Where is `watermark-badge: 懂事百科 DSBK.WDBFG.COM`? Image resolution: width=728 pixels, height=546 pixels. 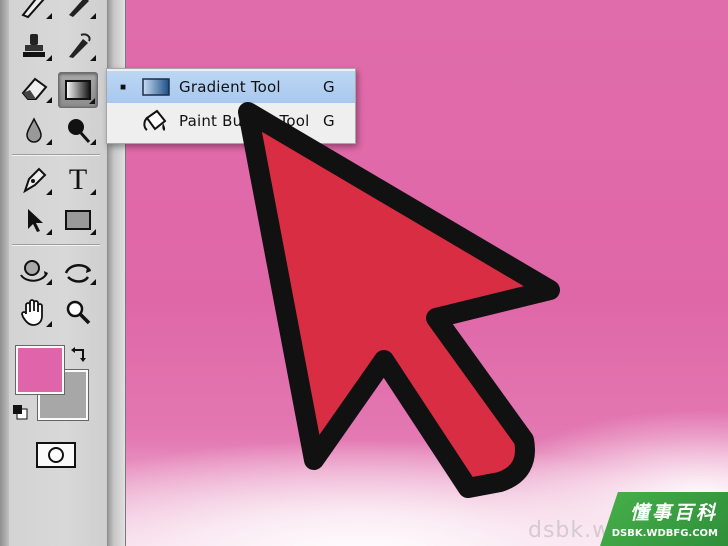
watermark-badge: 懂事百科 DSBK.WDBFG.COM is located at coordinates (664, 519).